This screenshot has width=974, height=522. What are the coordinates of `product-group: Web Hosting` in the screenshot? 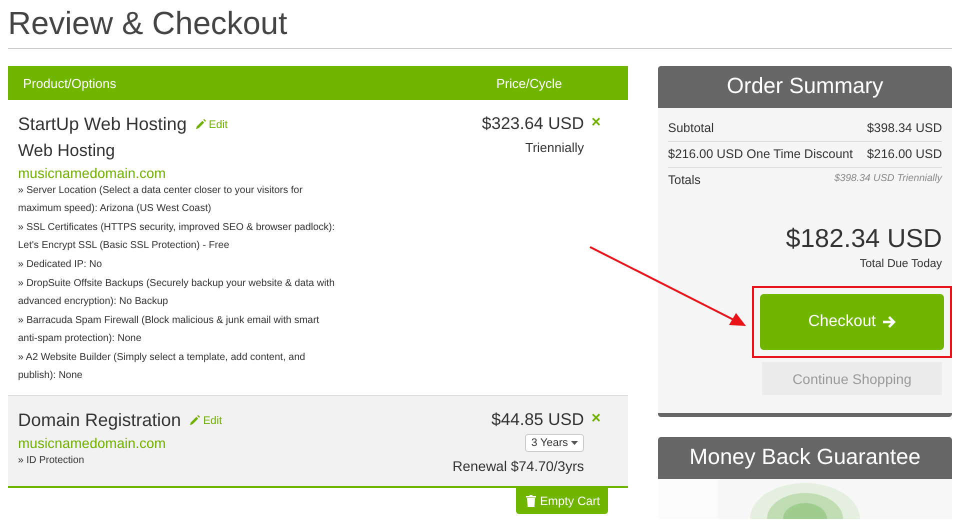 It's located at (211, 151).